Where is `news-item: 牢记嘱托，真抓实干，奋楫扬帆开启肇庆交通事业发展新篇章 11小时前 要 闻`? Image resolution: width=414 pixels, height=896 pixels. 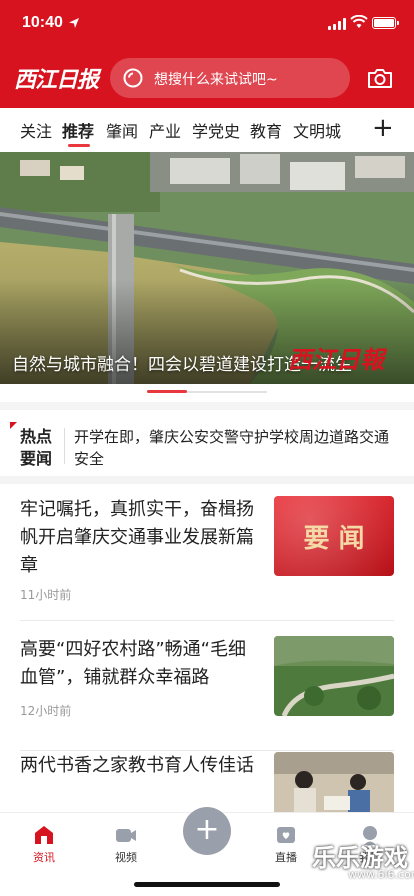
news-item: 牢记嘱托，真抓实干，奋楫扬帆开启肇庆交通事业发展新篇章 11小时前 要 闻 is located at coordinates (207, 558).